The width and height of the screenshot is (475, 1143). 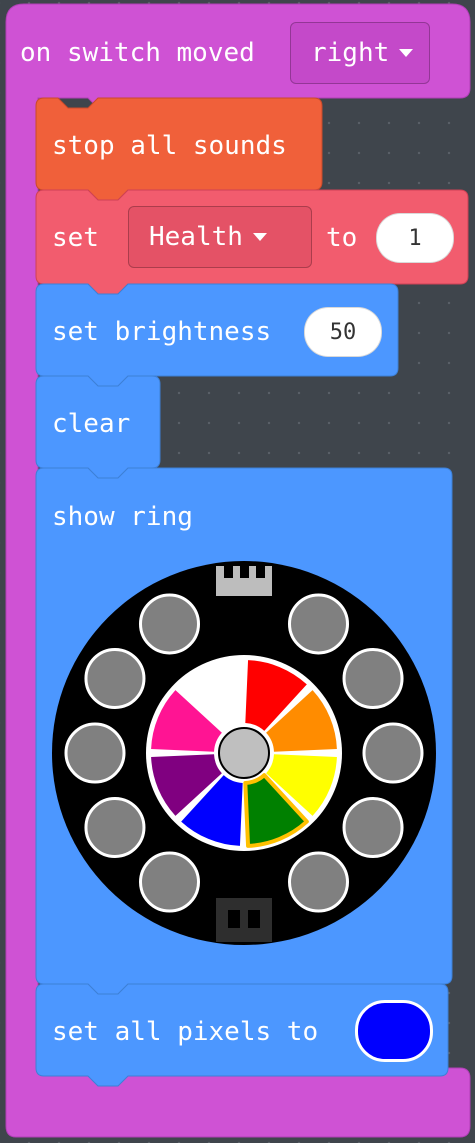 I want to click on variable-dropdown: Health, so click(x=220, y=237).